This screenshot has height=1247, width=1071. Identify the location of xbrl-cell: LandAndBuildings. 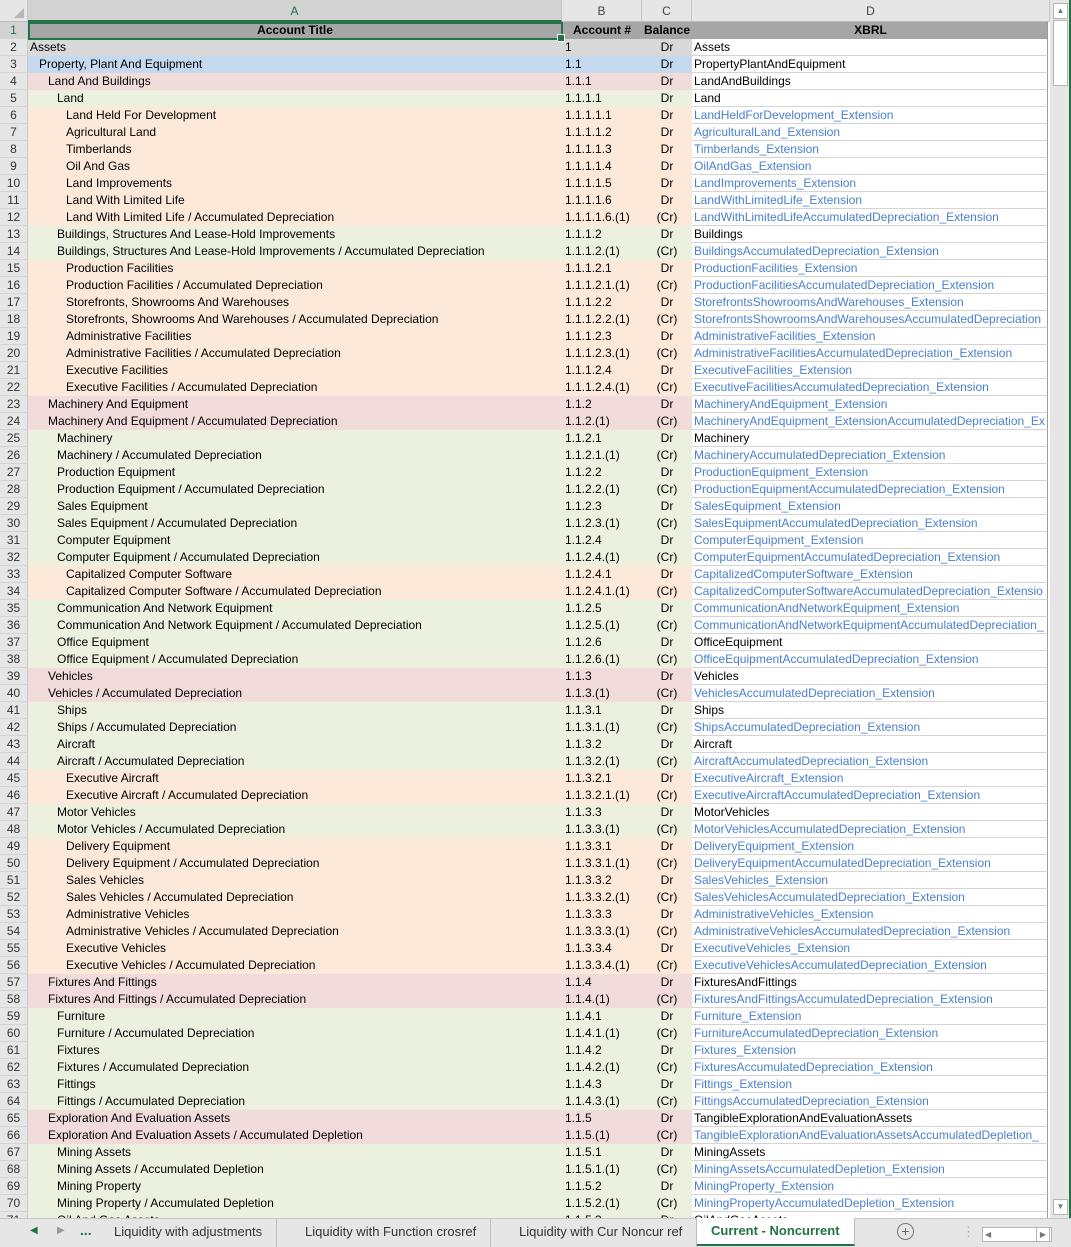
(870, 81).